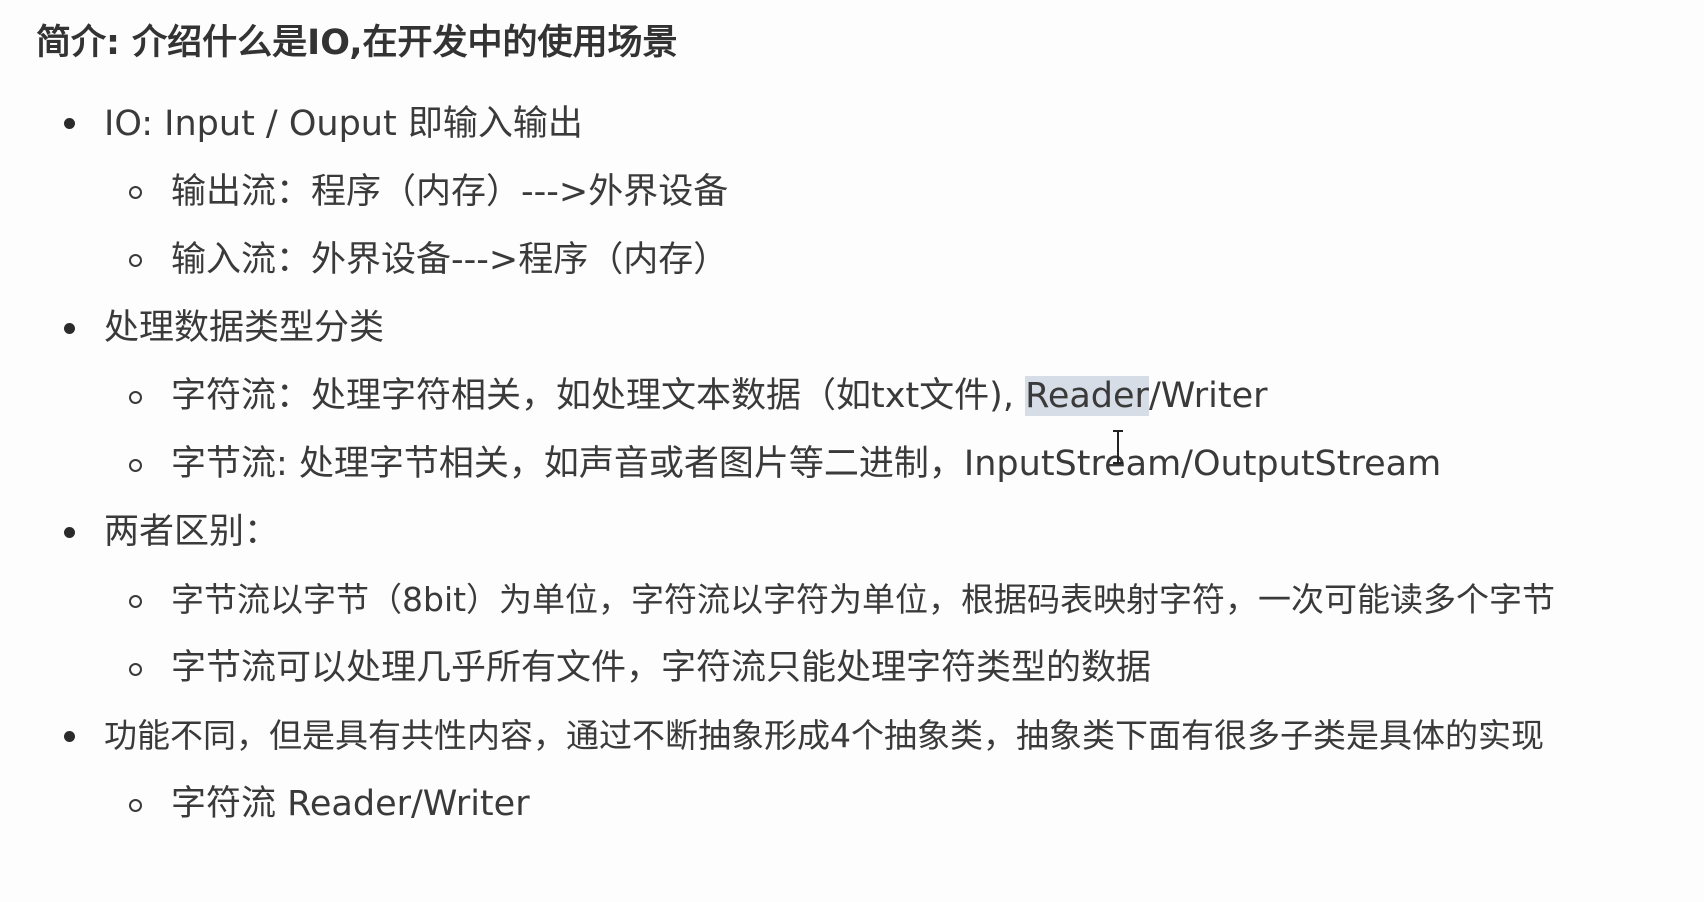  What do you see at coordinates (1208, 396) in the screenshot?
I see `character-stream-suffix: /Writer` at bounding box center [1208, 396].